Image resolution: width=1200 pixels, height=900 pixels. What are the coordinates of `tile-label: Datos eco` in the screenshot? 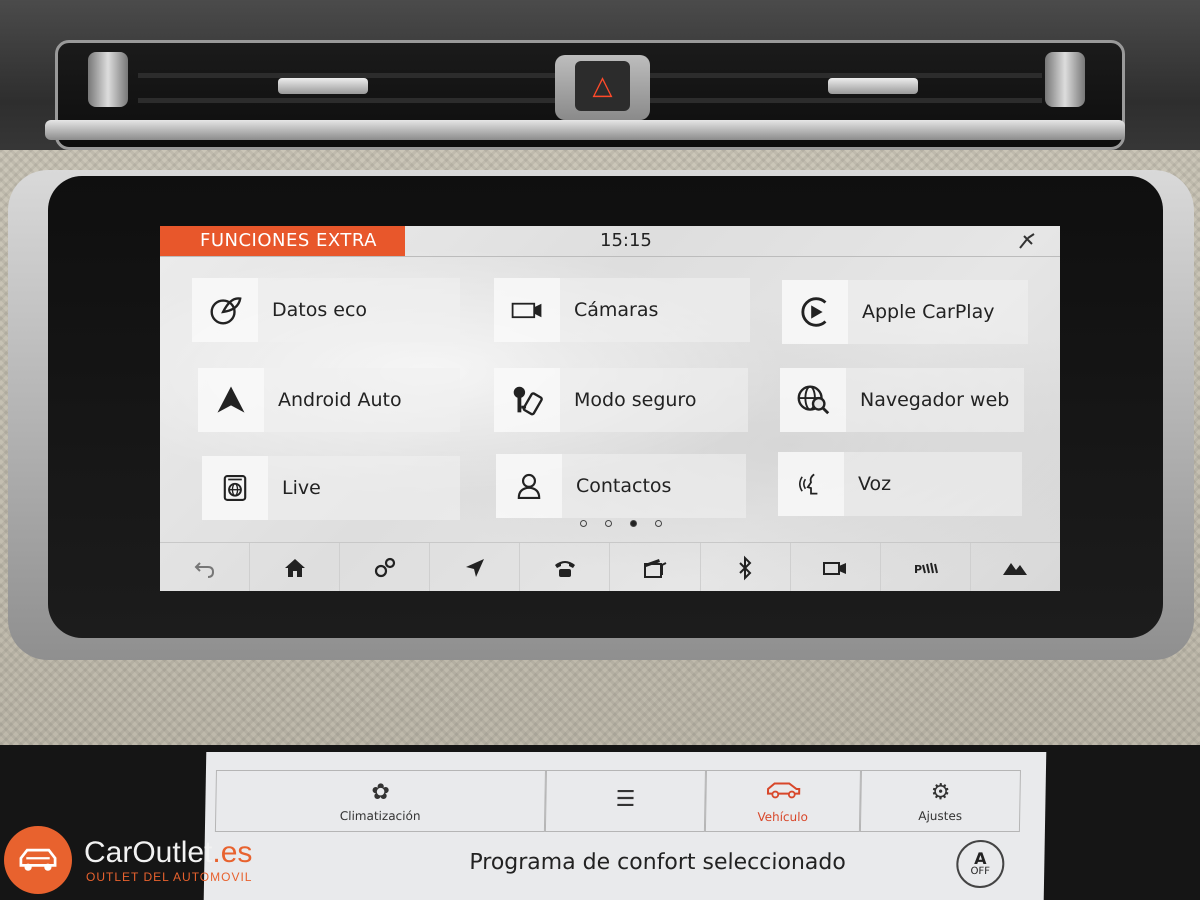 It's located at (320, 310).